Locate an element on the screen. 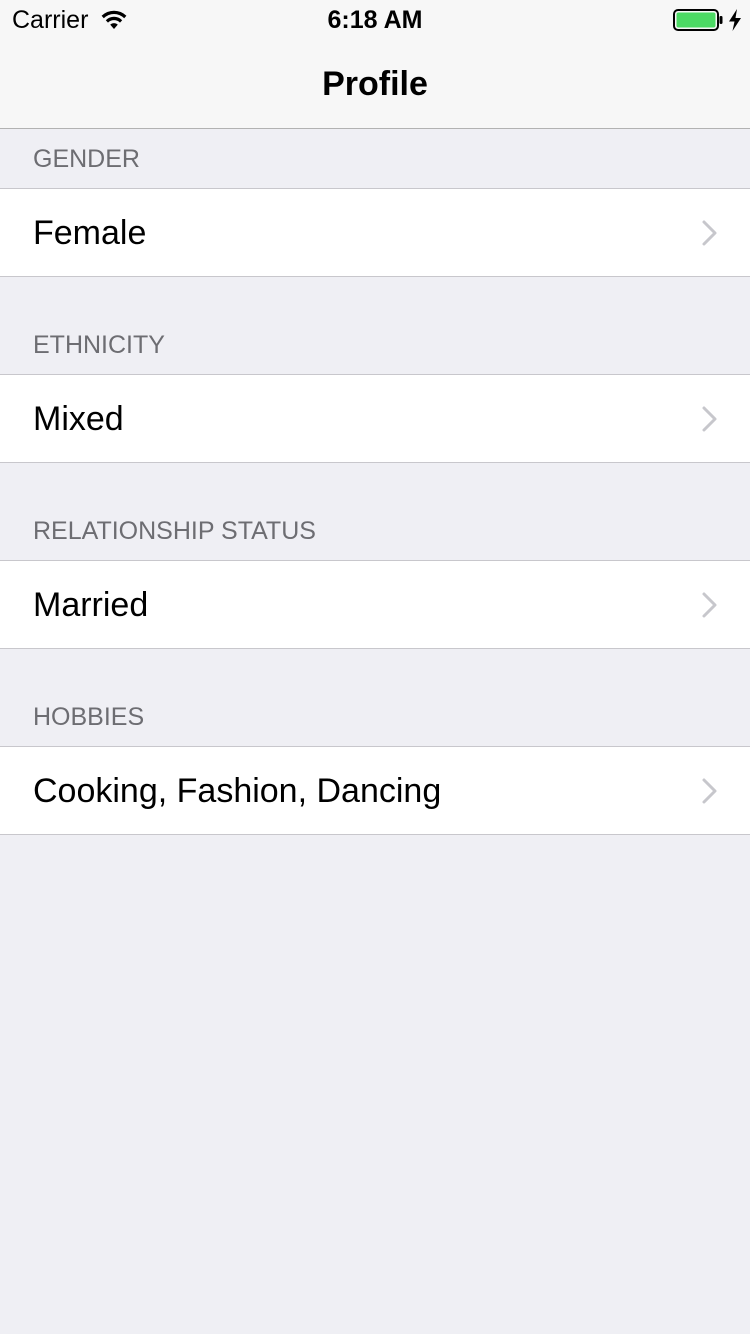 This screenshot has height=1334, width=750. status-time: 6:18 AM is located at coordinates (375, 20).